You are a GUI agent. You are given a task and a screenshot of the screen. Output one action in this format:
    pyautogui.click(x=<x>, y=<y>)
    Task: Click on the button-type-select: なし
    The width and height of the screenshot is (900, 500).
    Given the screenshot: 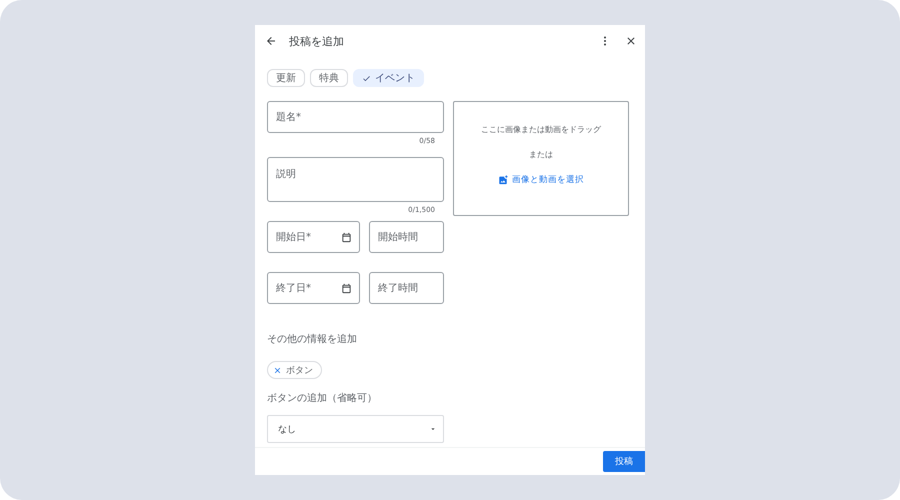 What is the action you would take?
    pyautogui.click(x=355, y=429)
    